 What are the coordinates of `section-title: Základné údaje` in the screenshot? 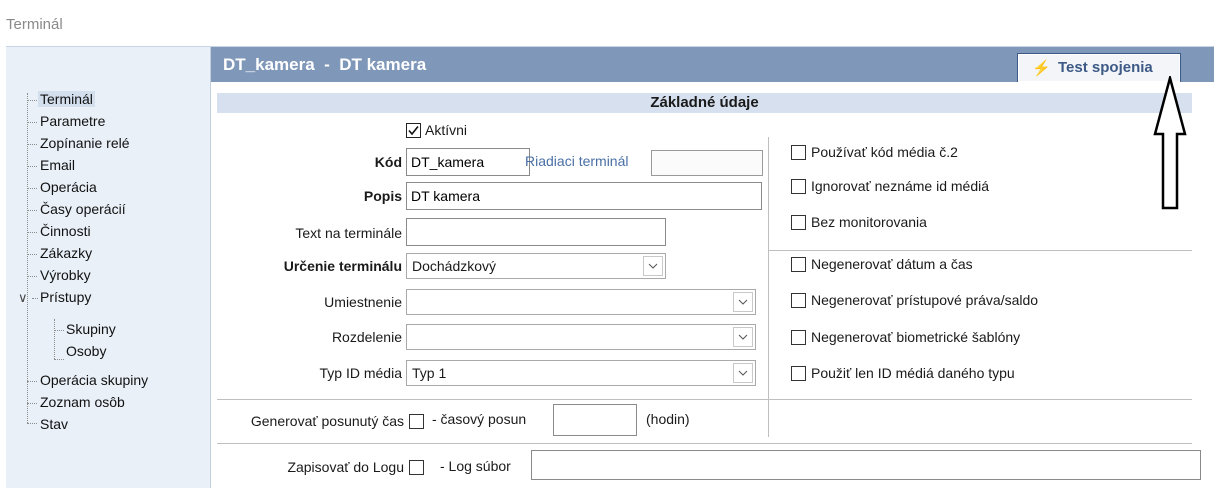 It's located at (704, 103).